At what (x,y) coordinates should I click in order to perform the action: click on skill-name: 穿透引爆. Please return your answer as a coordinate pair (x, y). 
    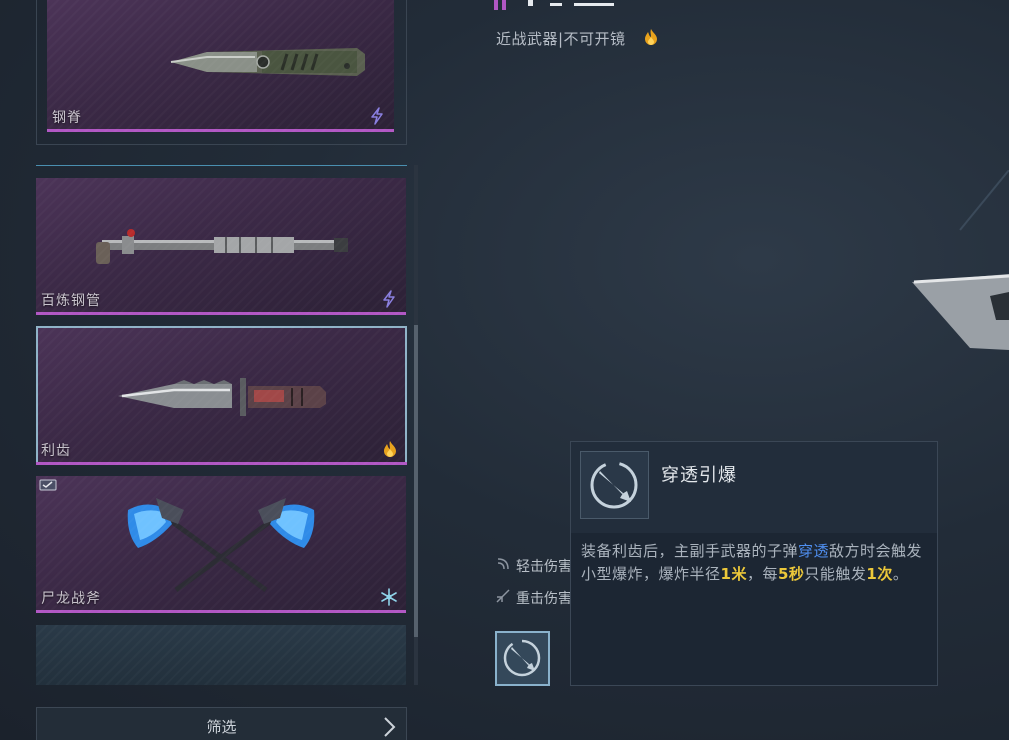
    Looking at the image, I should click on (699, 475).